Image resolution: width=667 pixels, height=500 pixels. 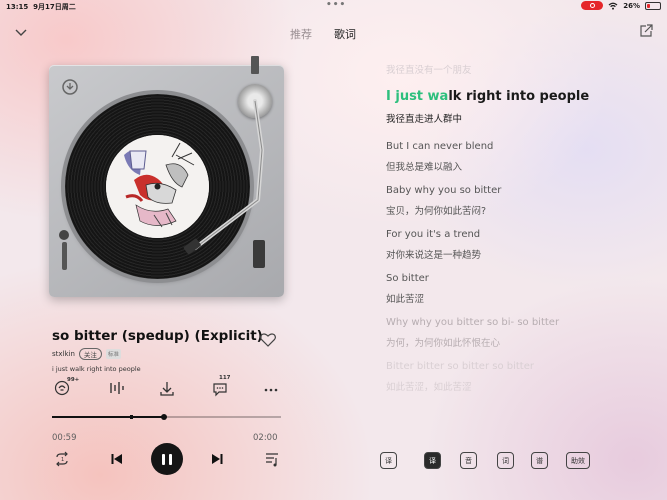 I want to click on lyric-line-translation: 对你来说这是一种趋势, so click(x=433, y=254).